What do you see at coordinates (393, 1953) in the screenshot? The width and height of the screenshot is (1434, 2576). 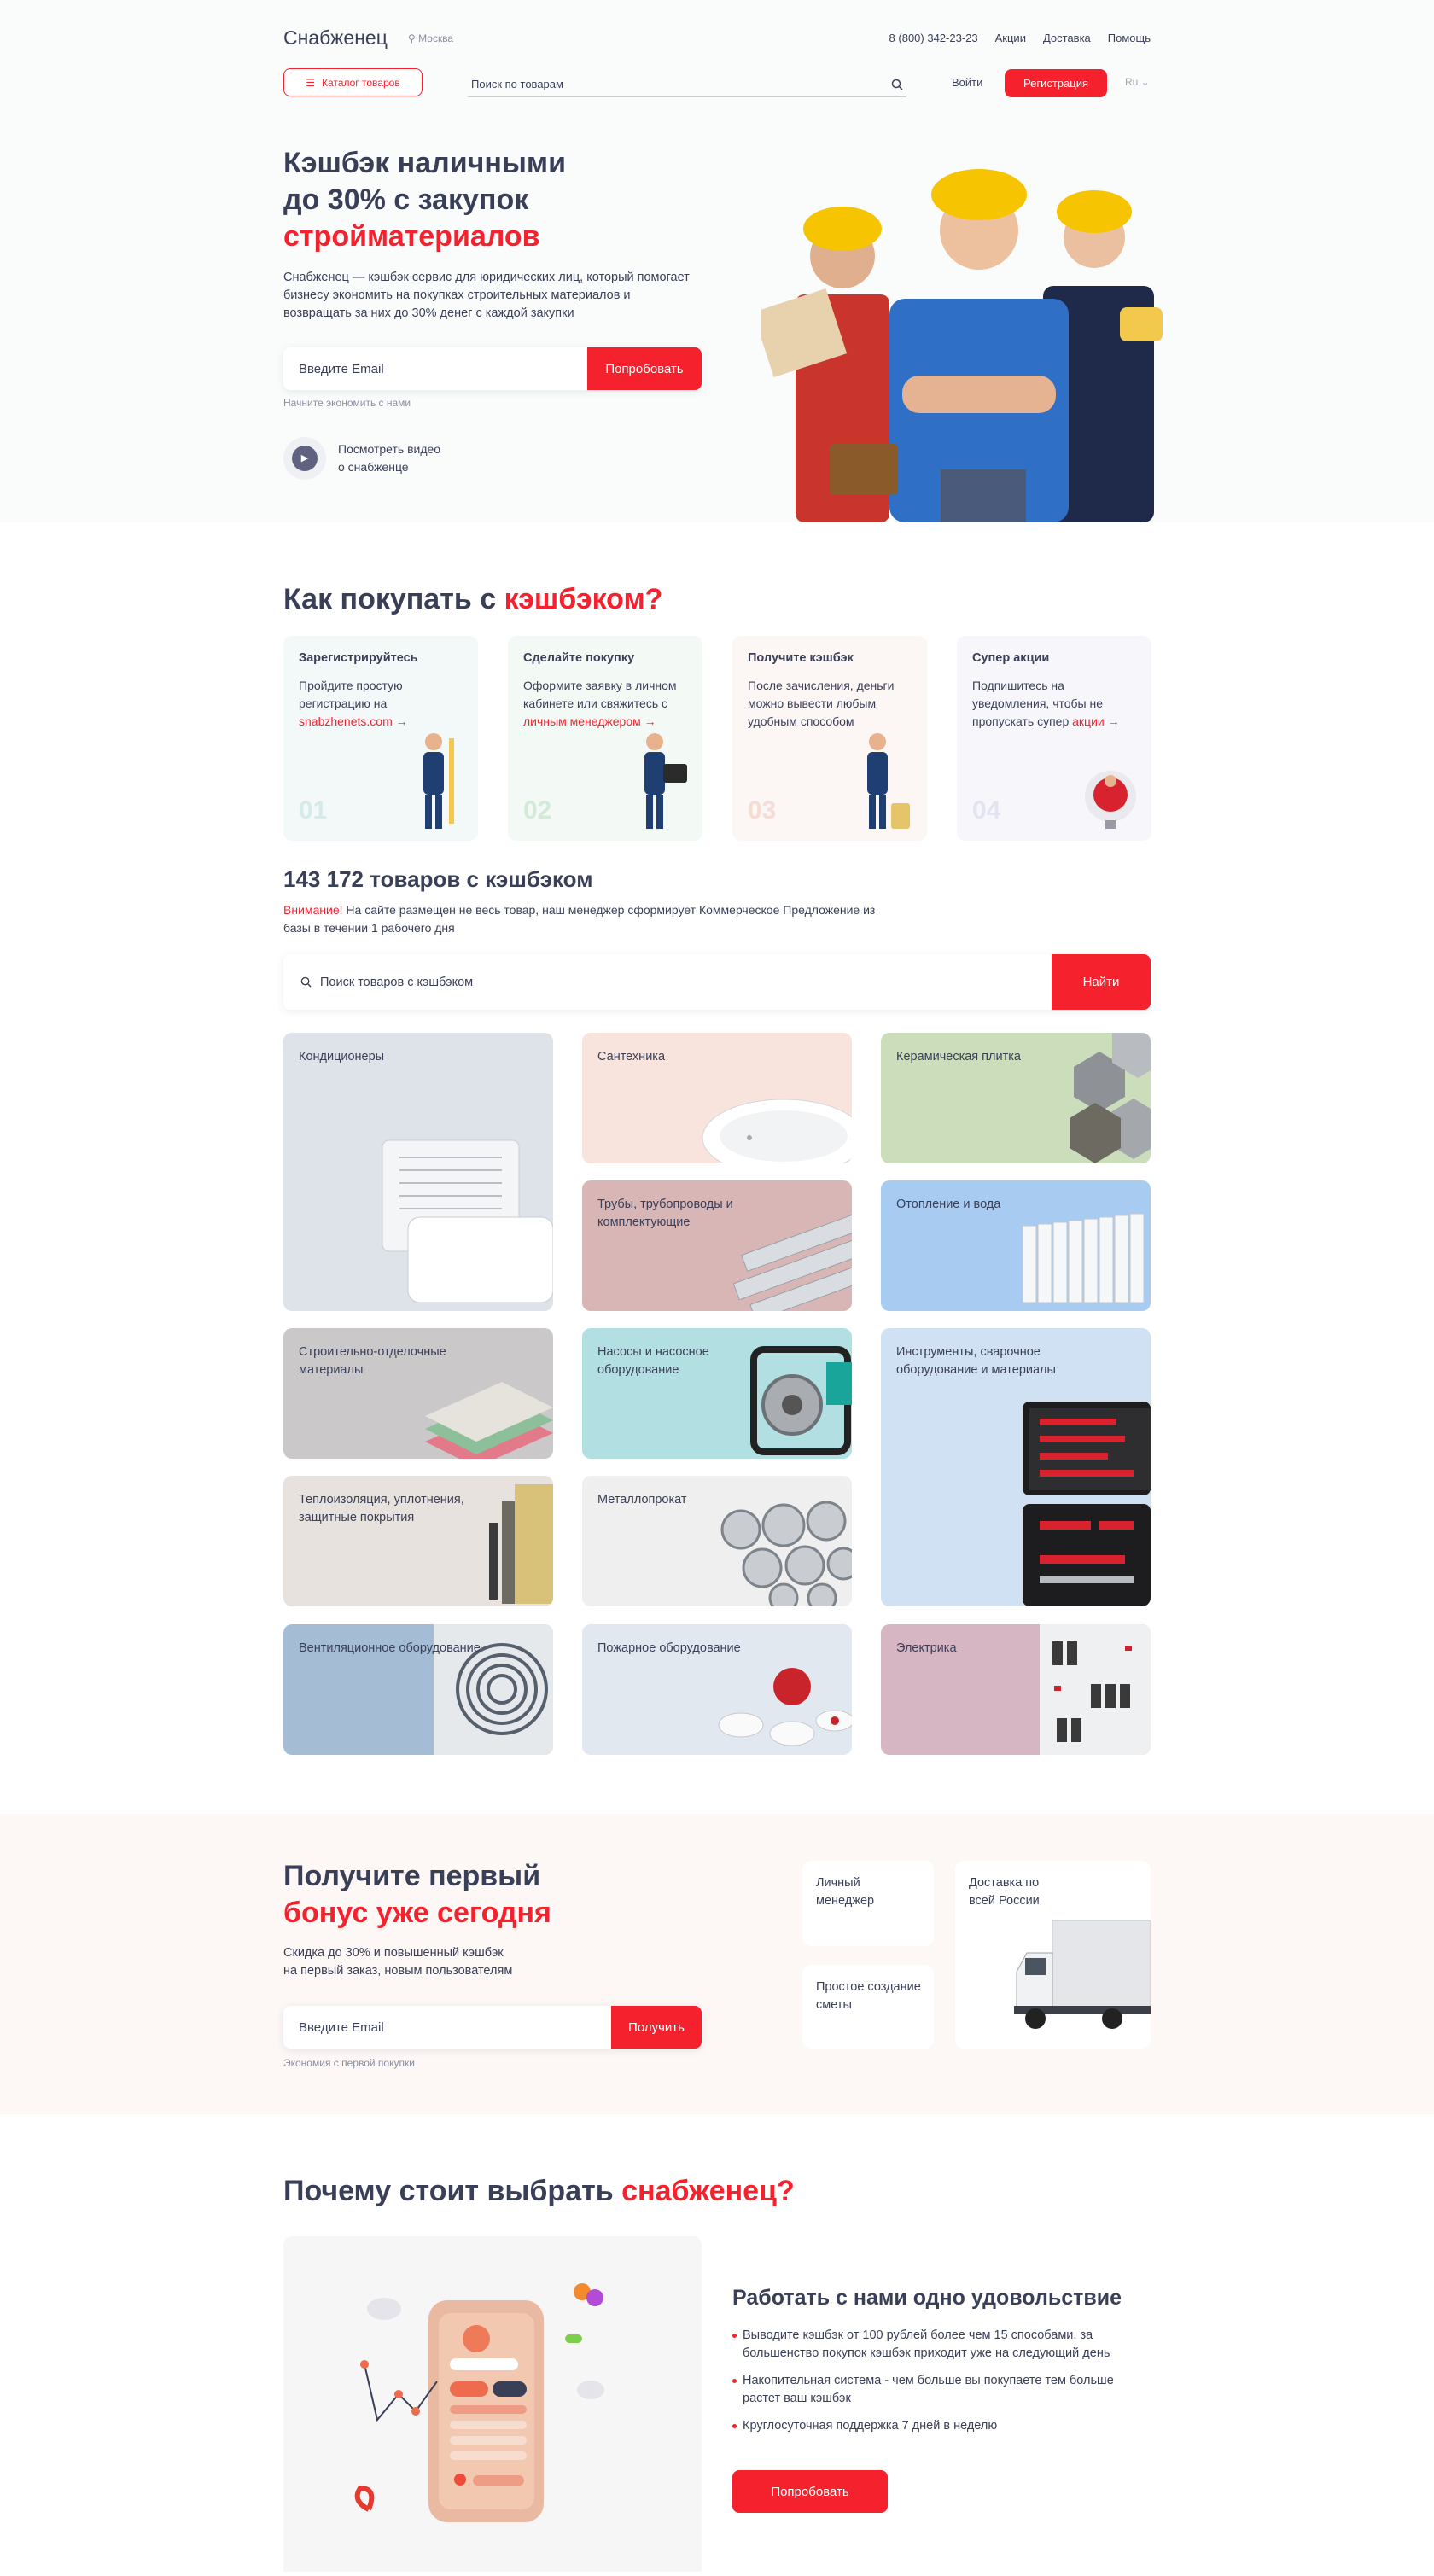 I see `bonus-description-line1: Скидка до 30% и повышенный кэшбэк` at bounding box center [393, 1953].